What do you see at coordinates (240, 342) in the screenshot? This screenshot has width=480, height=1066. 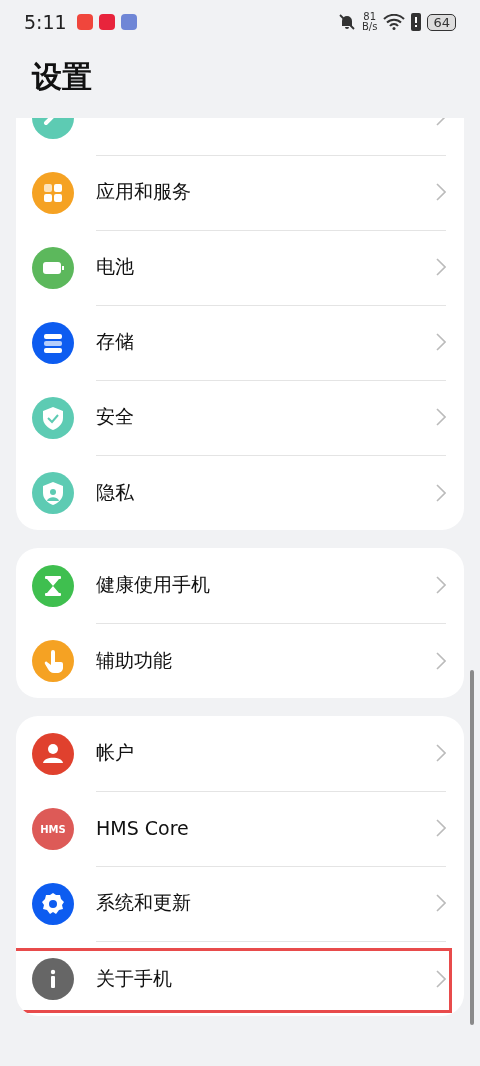 I see `settings-item: 存储` at bounding box center [240, 342].